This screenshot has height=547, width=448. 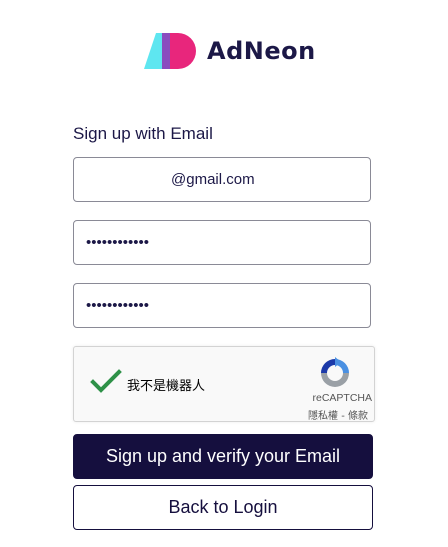 What do you see at coordinates (224, 384) in the screenshot?
I see `recaptcha-widget: 我不是機器人 reCAPTCHA 隱私權 - 條款` at bounding box center [224, 384].